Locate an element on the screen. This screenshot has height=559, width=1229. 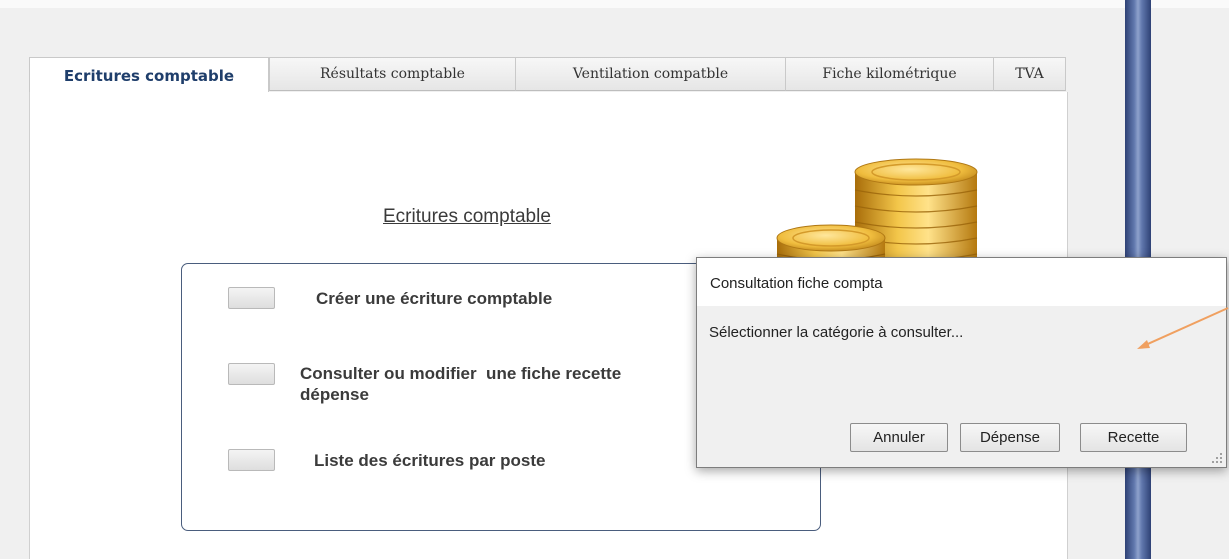
page-title: Ecritures comptable is located at coordinates (467, 216).